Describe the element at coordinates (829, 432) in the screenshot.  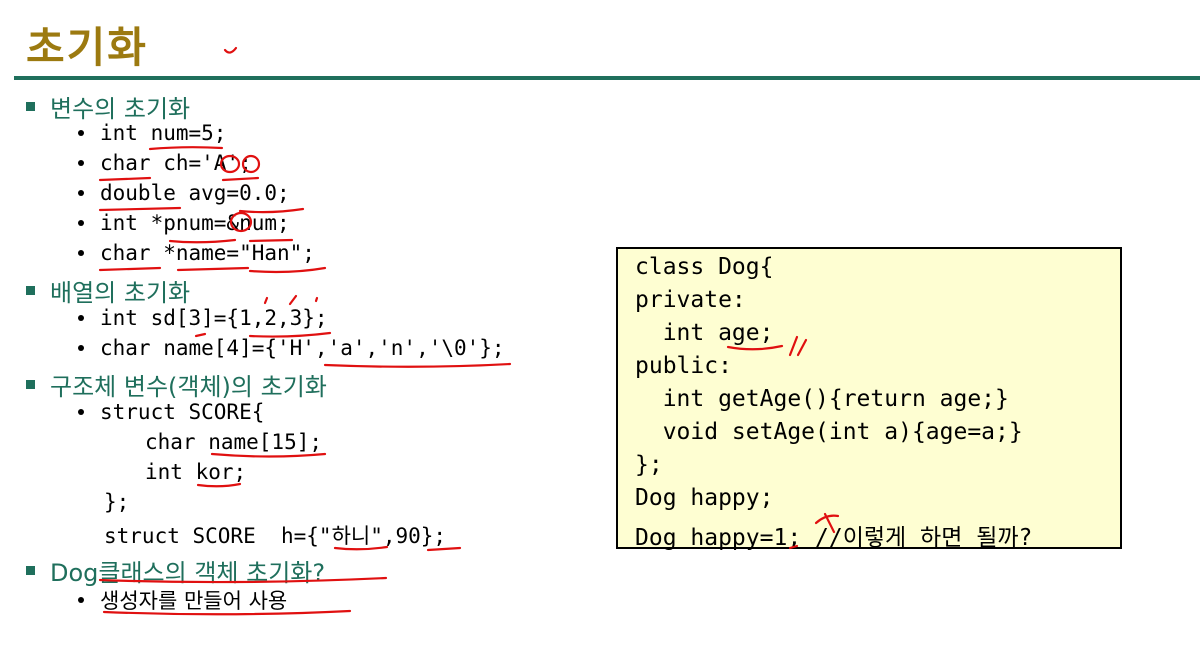
I see `code-line: void setAge(int a){age=a;}` at that location.